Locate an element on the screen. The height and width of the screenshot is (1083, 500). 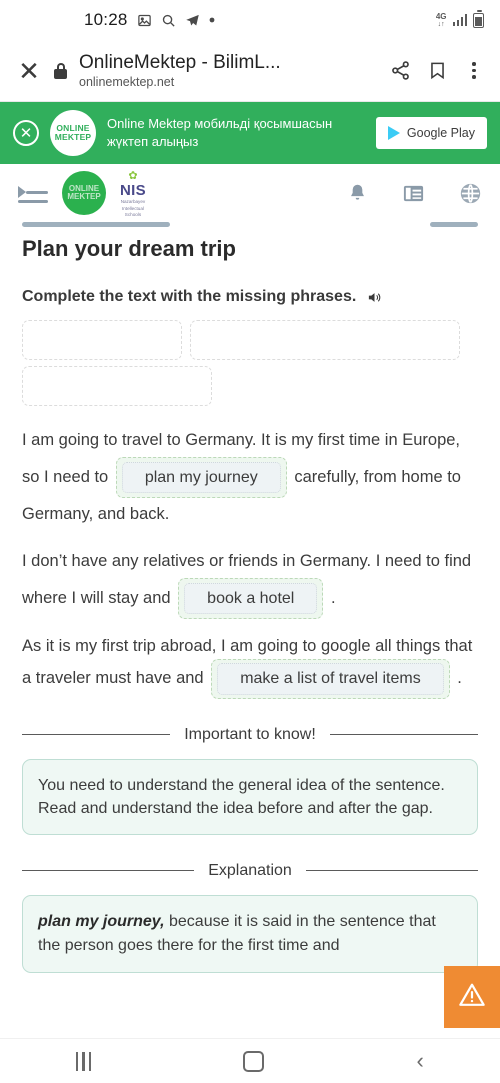
filled-gap: make a list of travel items is located at coordinates (330, 679).